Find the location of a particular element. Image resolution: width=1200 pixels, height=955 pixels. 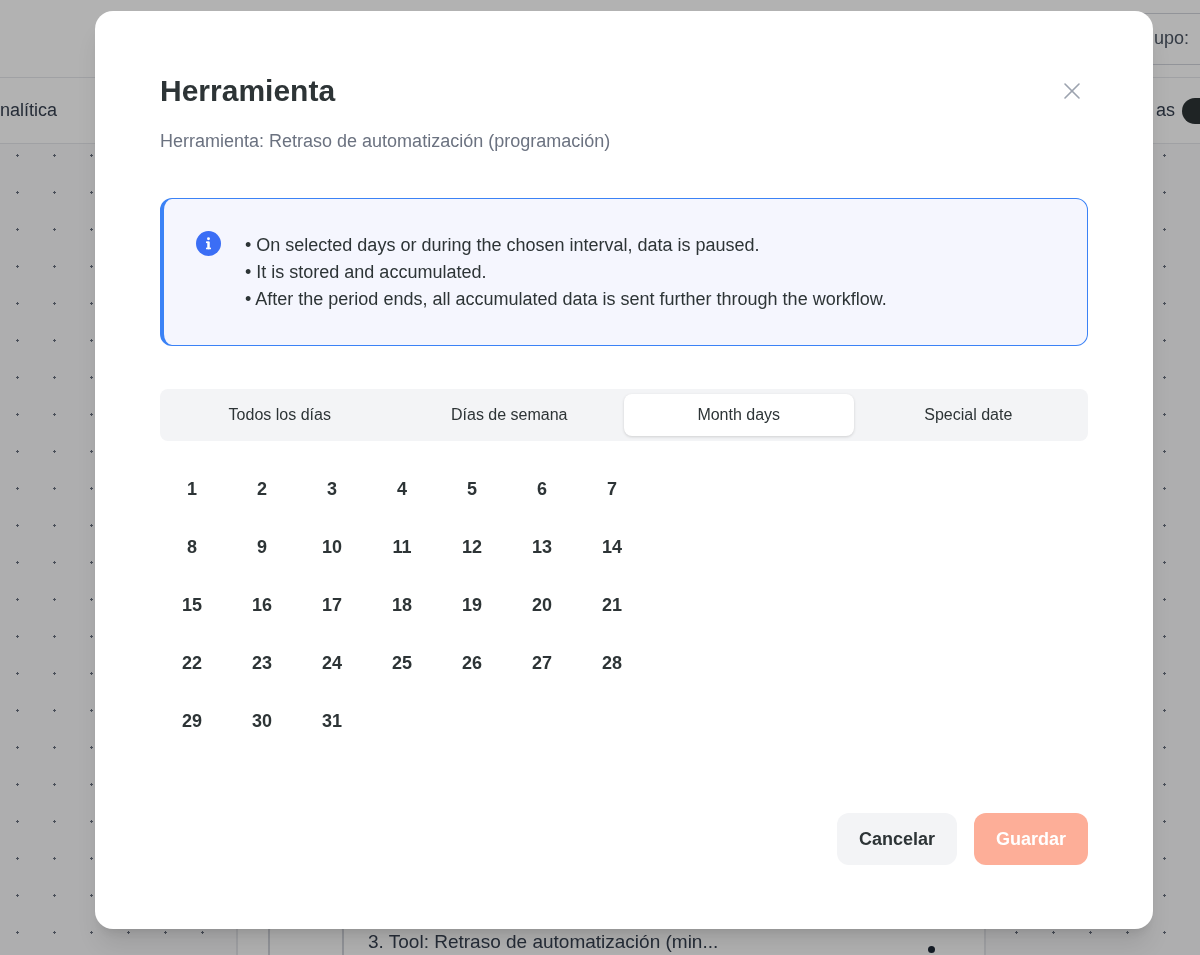

schedule-tab: Special date is located at coordinates (968, 415).